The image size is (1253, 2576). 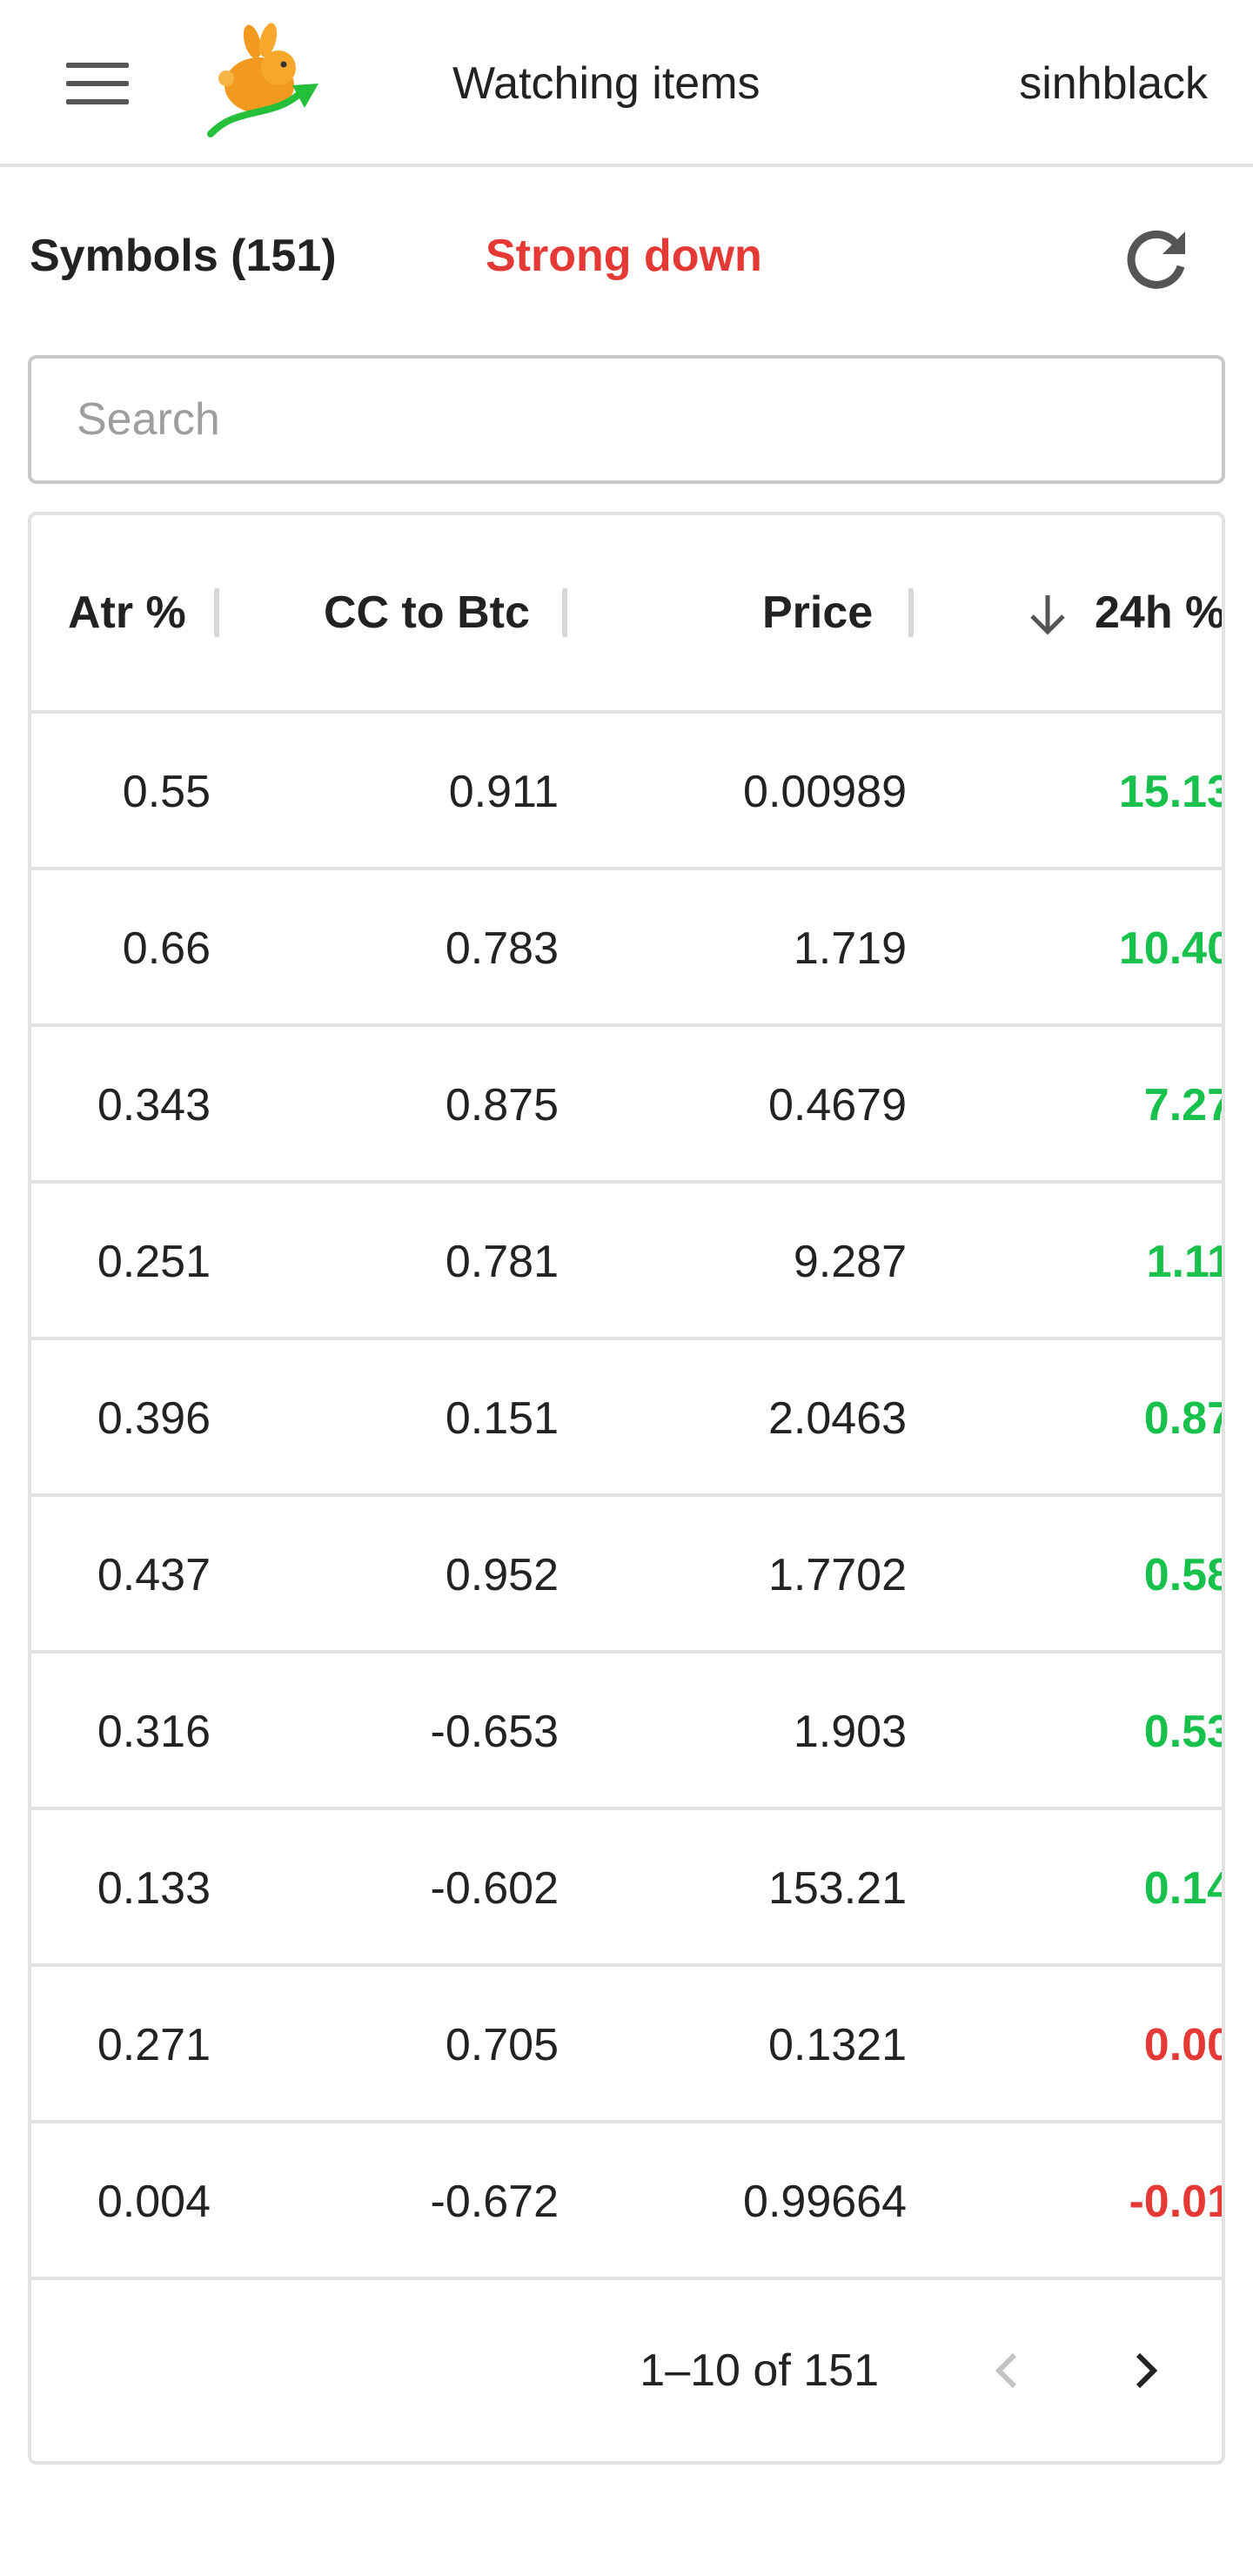 I want to click on cell-24h-change: 1.11, so click(x=1185, y=1262).